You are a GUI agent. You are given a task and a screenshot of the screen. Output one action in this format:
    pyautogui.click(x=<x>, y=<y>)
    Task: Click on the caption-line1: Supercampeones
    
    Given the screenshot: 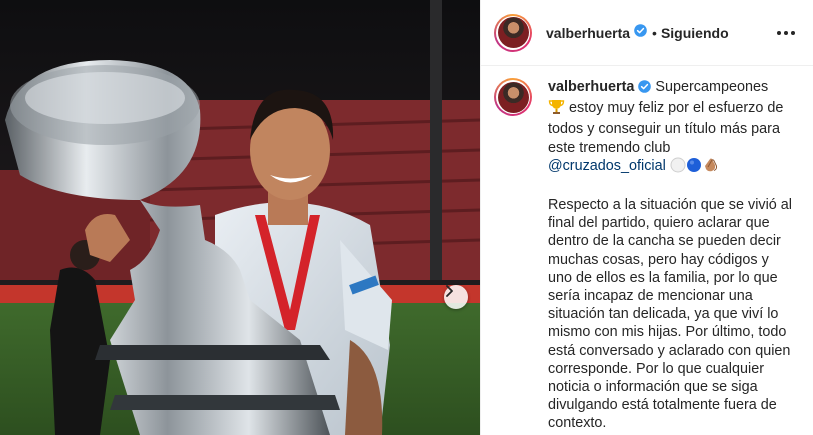 What is the action you would take?
    pyautogui.click(x=712, y=87)
    